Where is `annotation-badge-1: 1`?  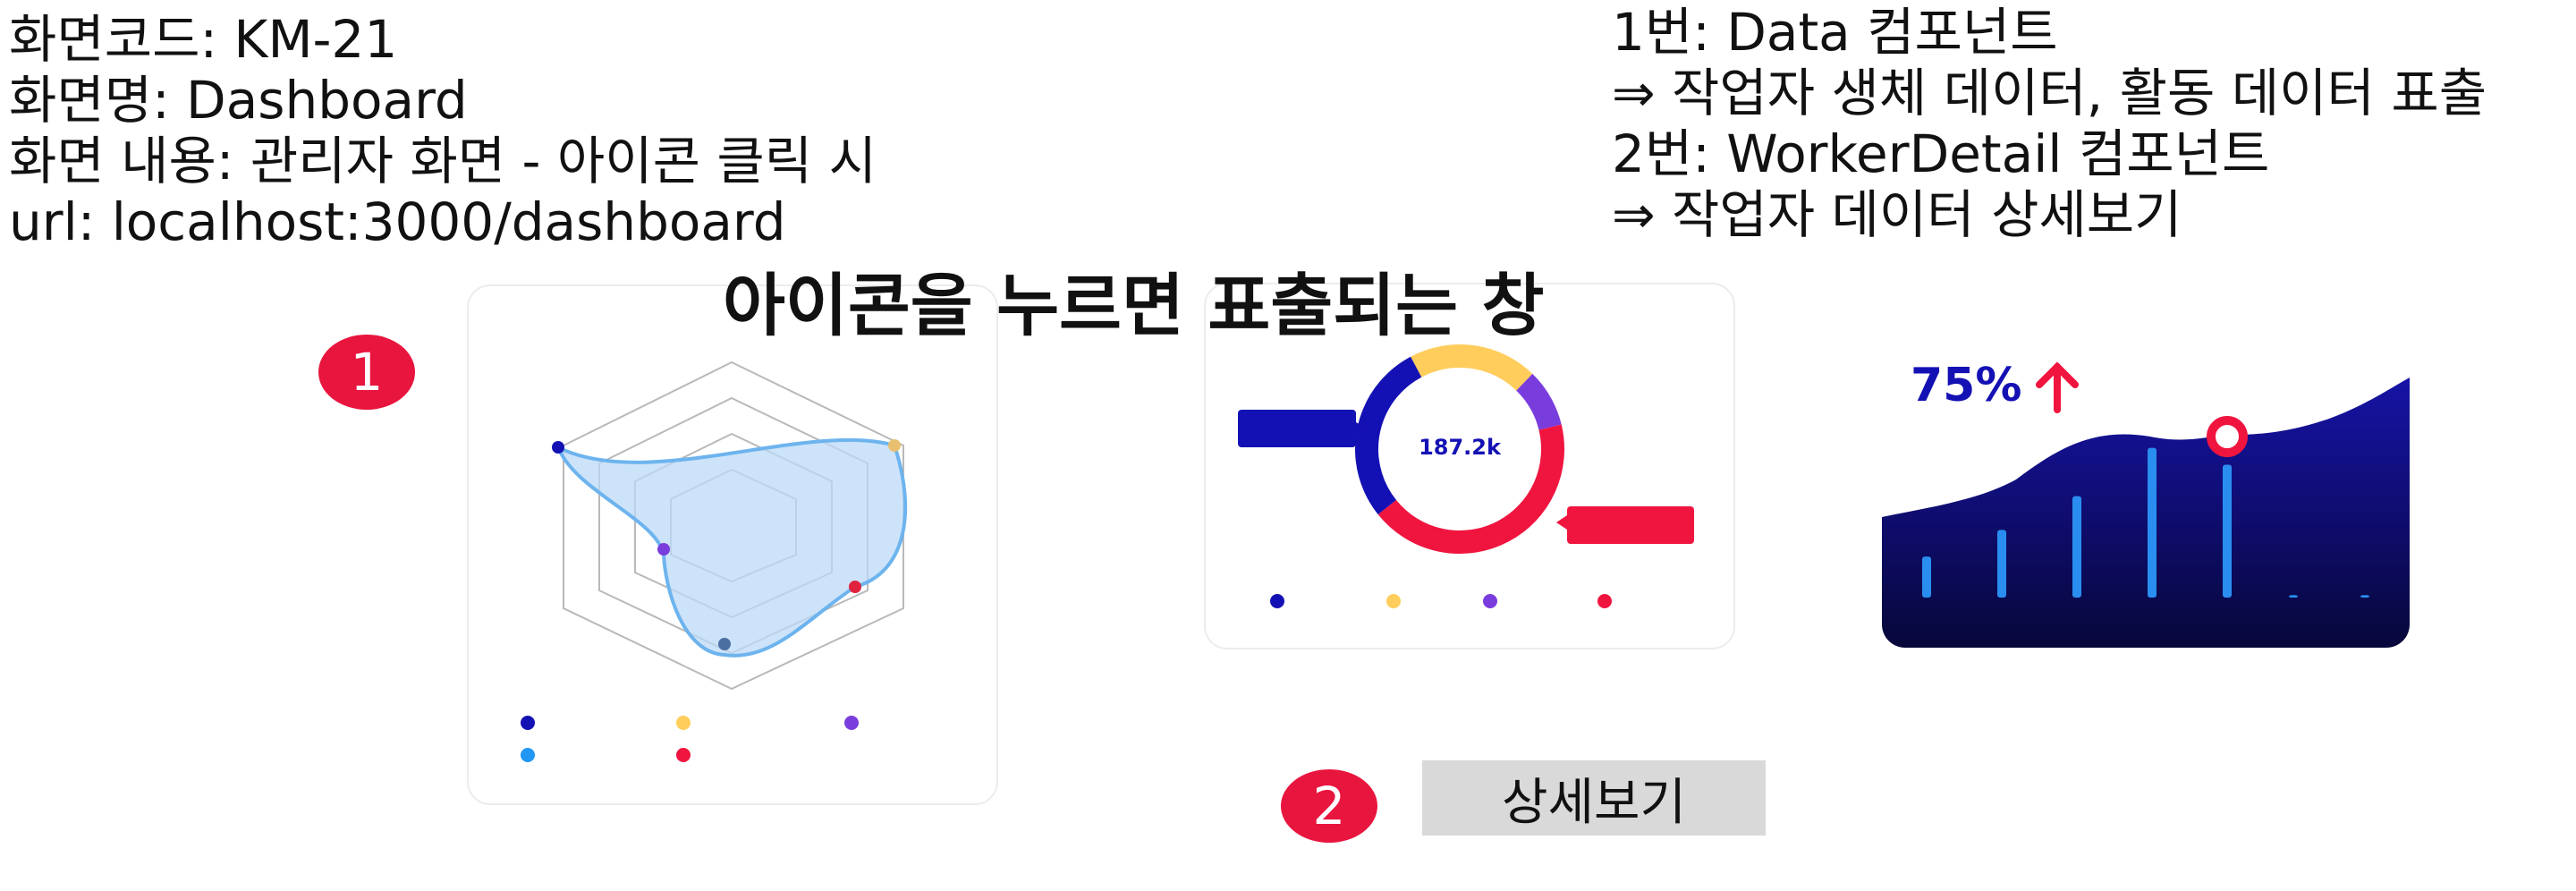
annotation-badge-1: 1 is located at coordinates (366, 372).